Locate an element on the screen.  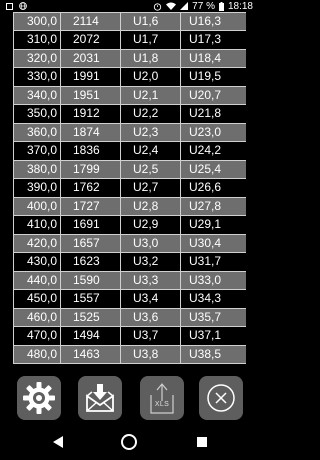
close-circle-icon is located at coordinates (221, 398).